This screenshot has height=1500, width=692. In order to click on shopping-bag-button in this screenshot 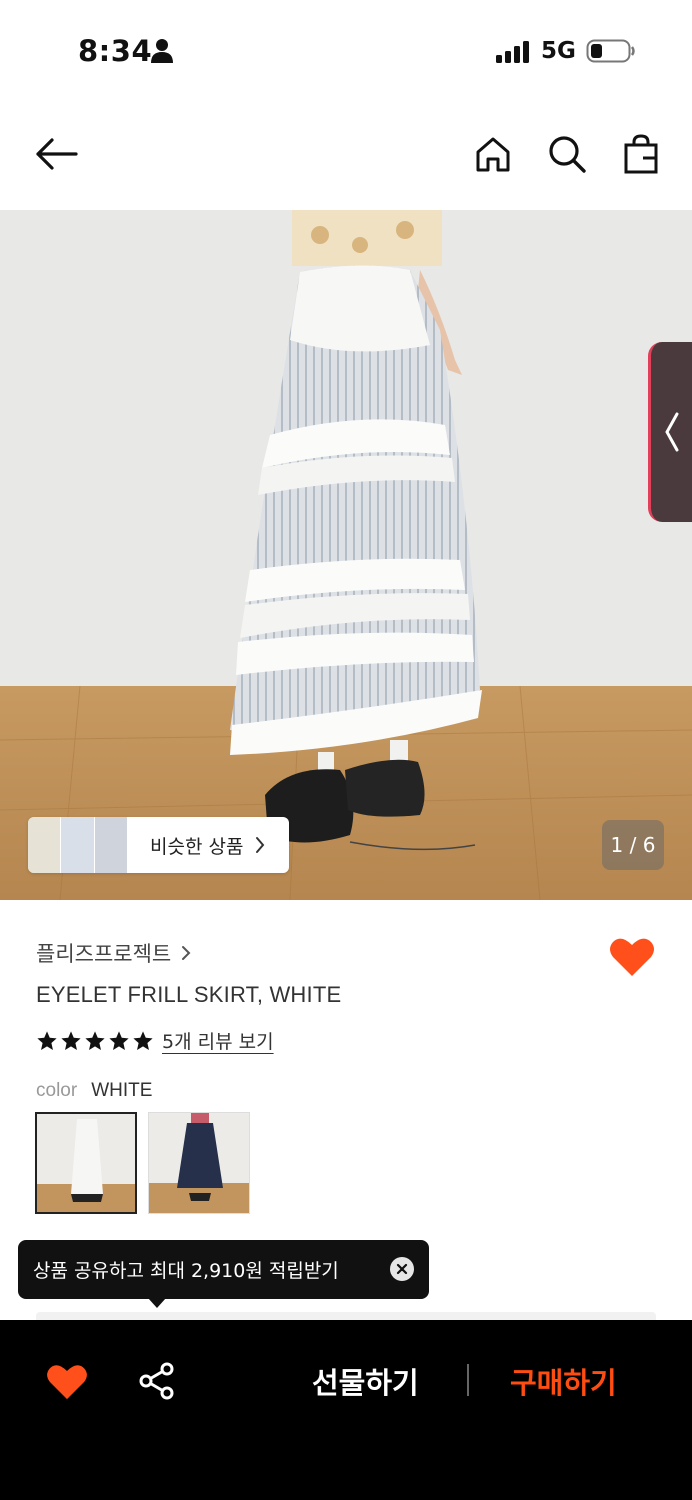, I will do `click(641, 154)`.